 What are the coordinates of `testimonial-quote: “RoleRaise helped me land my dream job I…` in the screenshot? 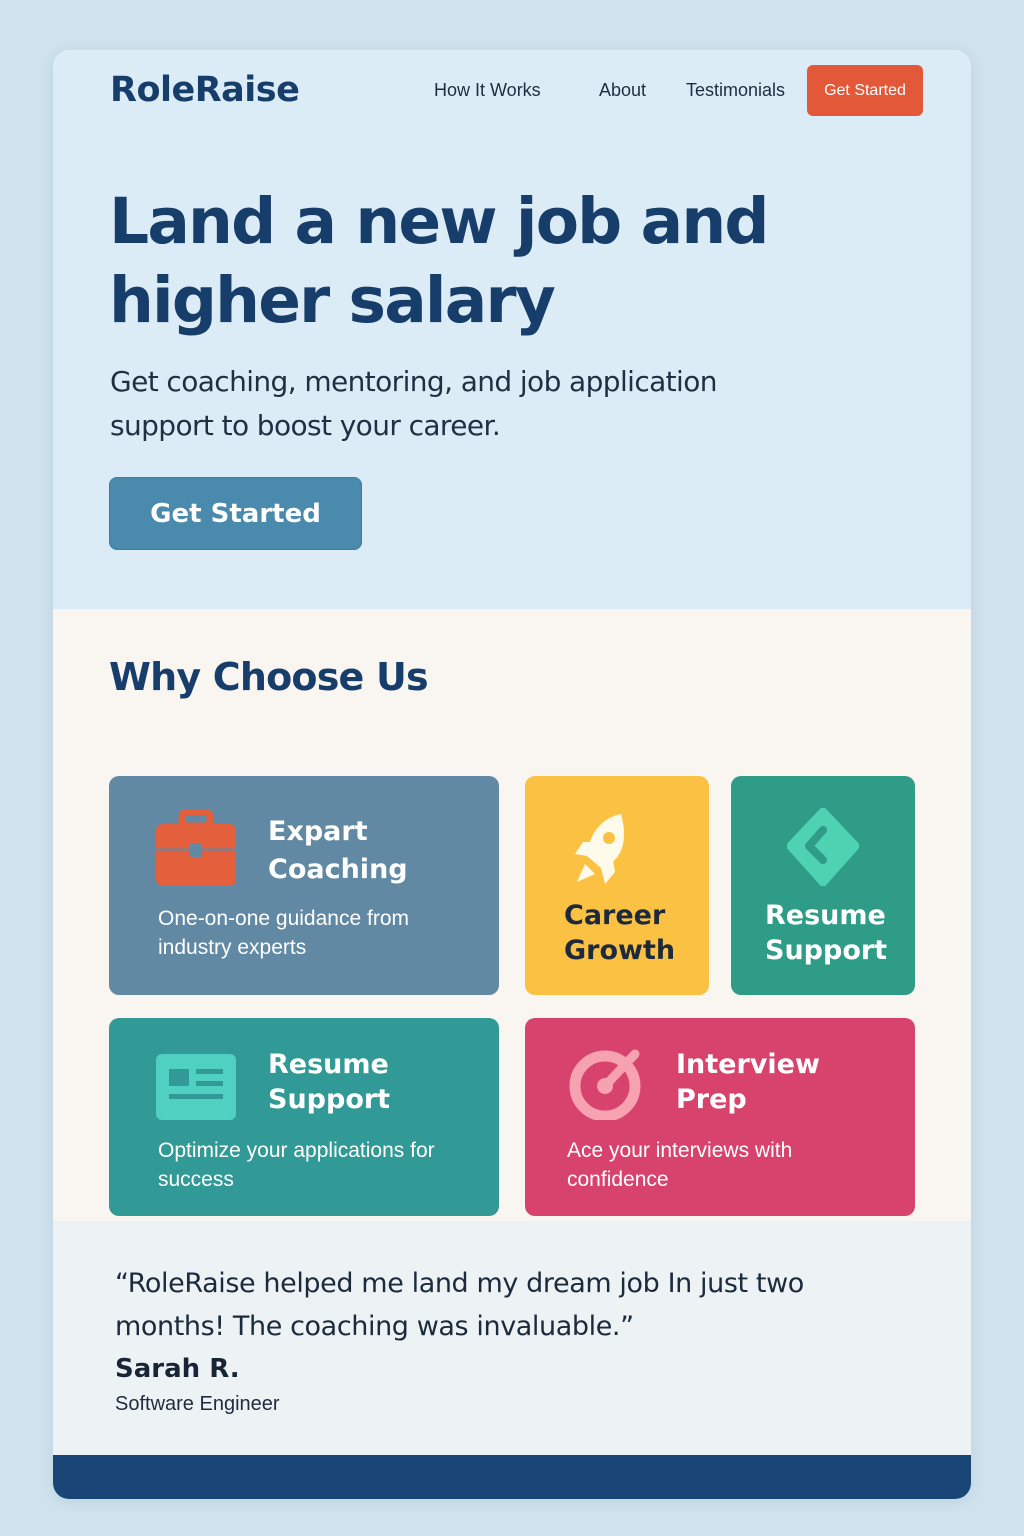 It's located at (459, 1305).